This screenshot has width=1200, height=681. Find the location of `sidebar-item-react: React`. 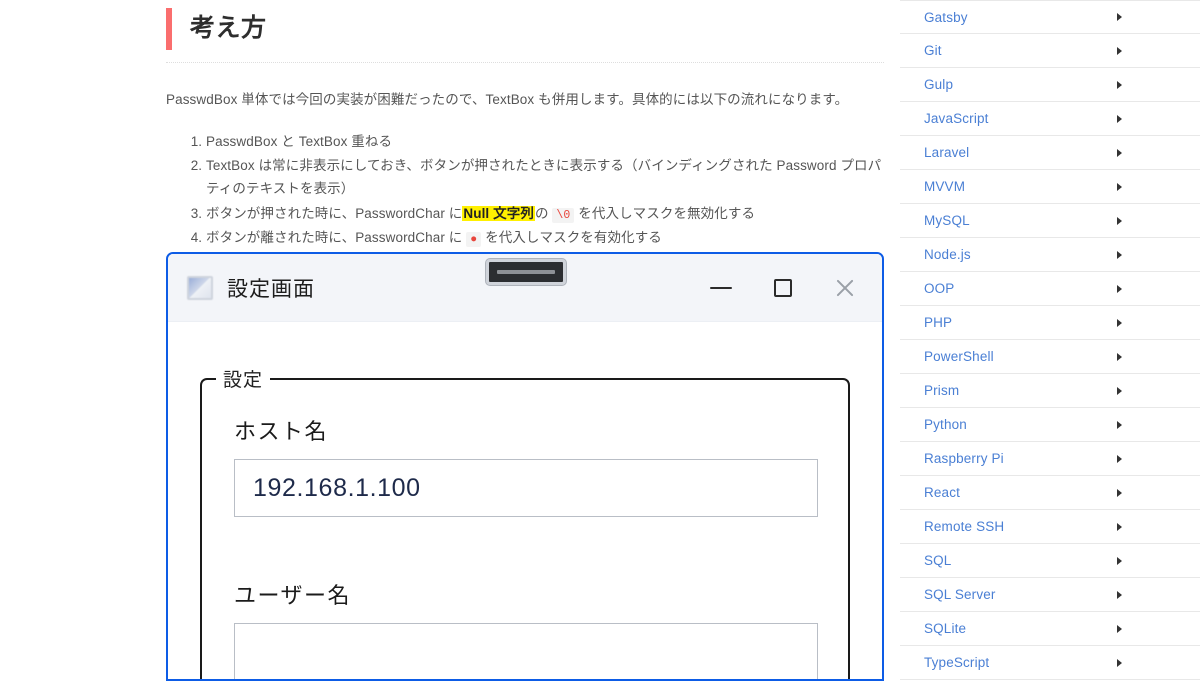

sidebar-item-react: React is located at coordinates (1050, 493).